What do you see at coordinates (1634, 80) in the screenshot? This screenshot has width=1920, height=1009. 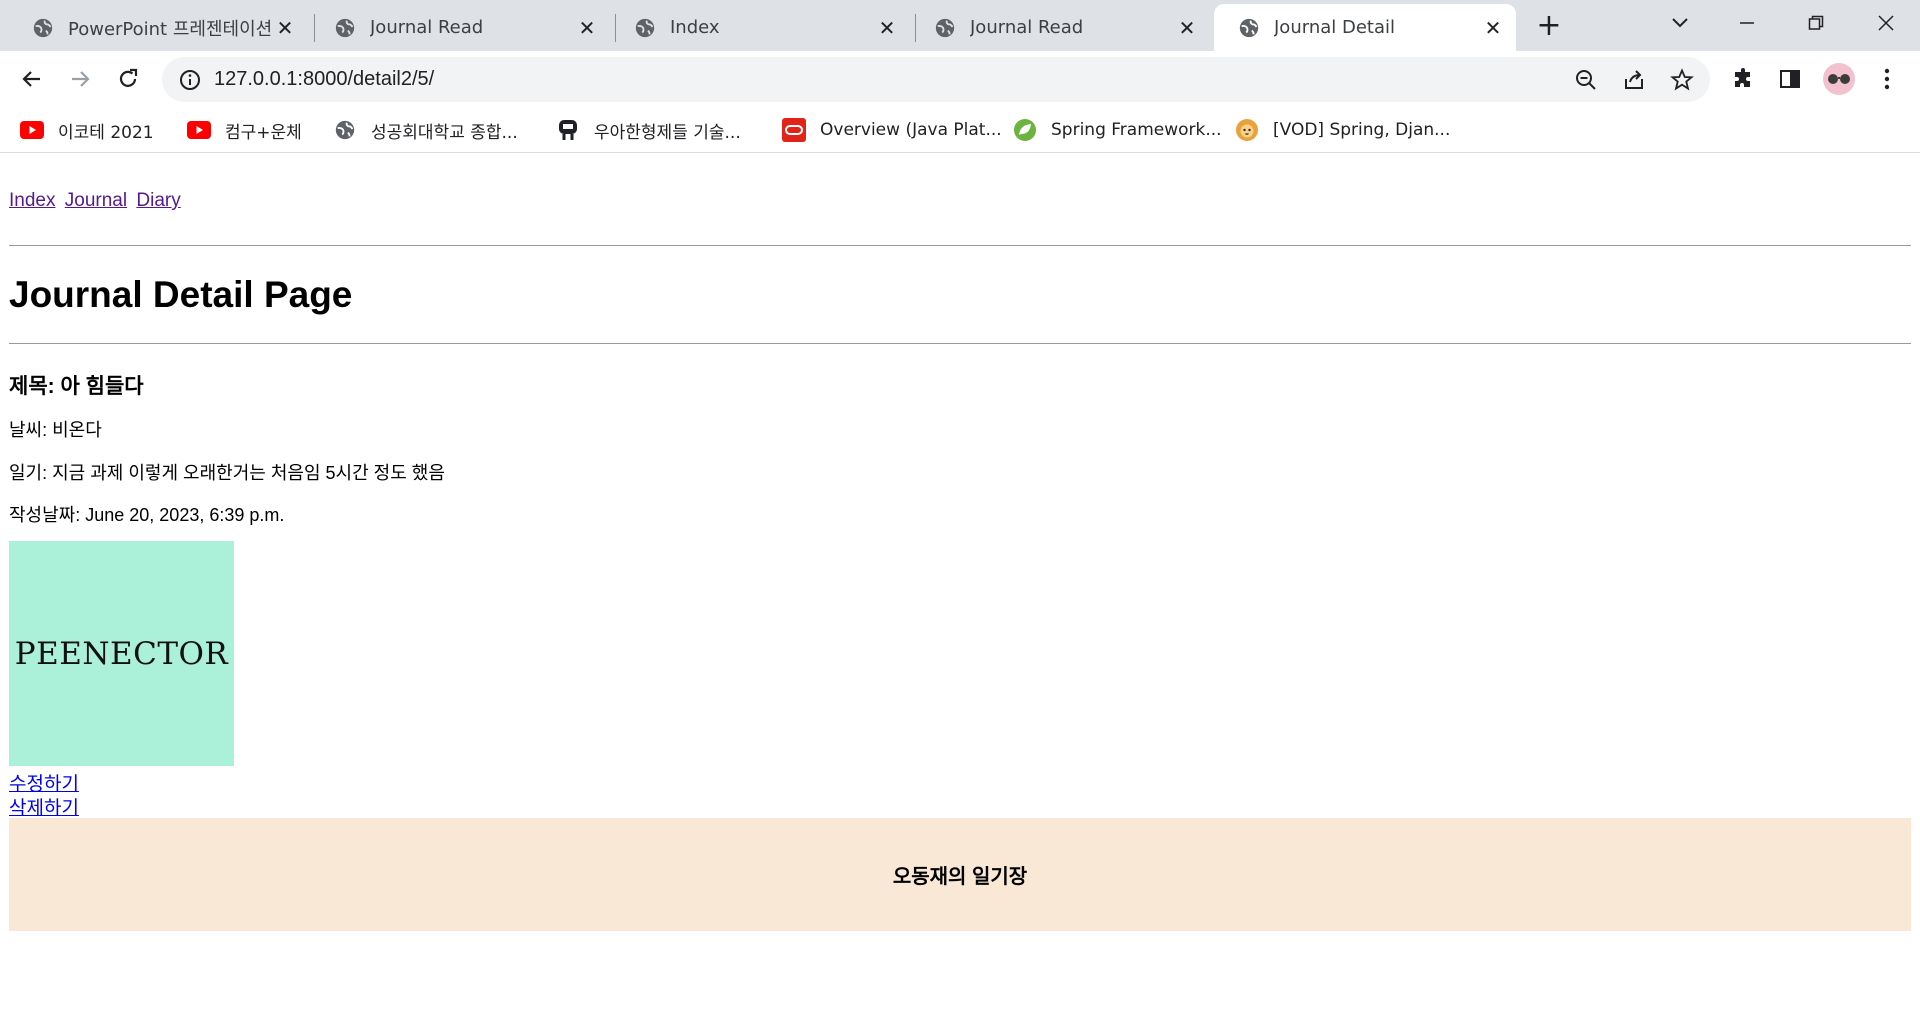 I see `share-icon` at bounding box center [1634, 80].